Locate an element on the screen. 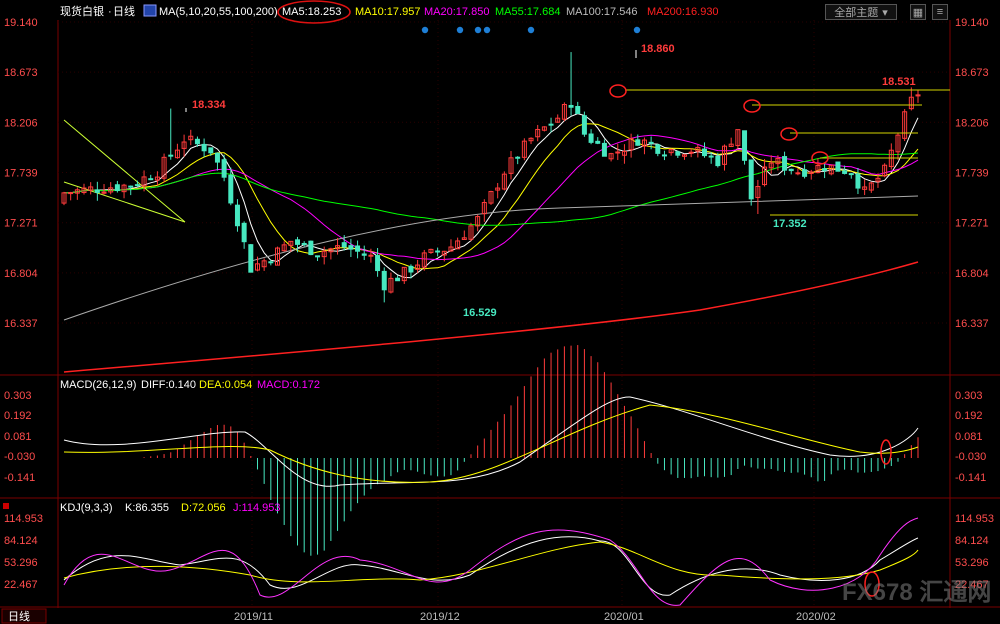 The image size is (1000, 624). high-label: 18.531 is located at coordinates (899, 82).